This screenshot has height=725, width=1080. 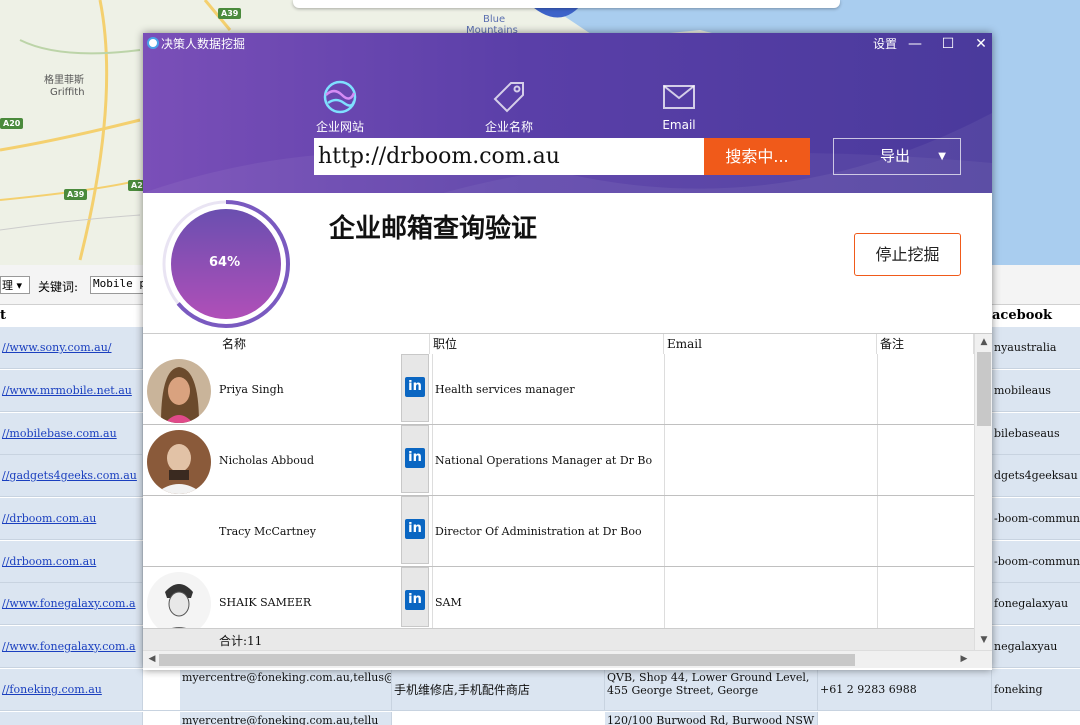 I want to click on app-logo-icon, so click(x=153, y=43).